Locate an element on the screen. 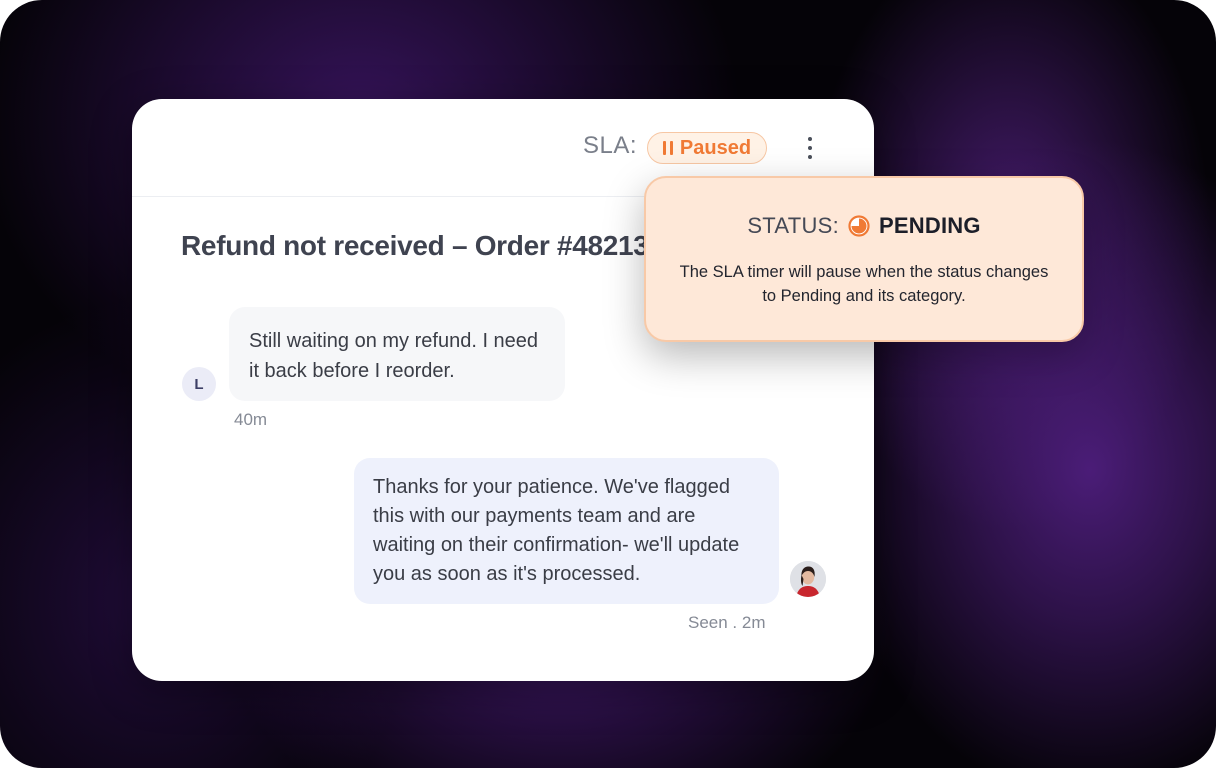 This screenshot has height=768, width=1216. sla-status-badge: Paused is located at coordinates (707, 148).